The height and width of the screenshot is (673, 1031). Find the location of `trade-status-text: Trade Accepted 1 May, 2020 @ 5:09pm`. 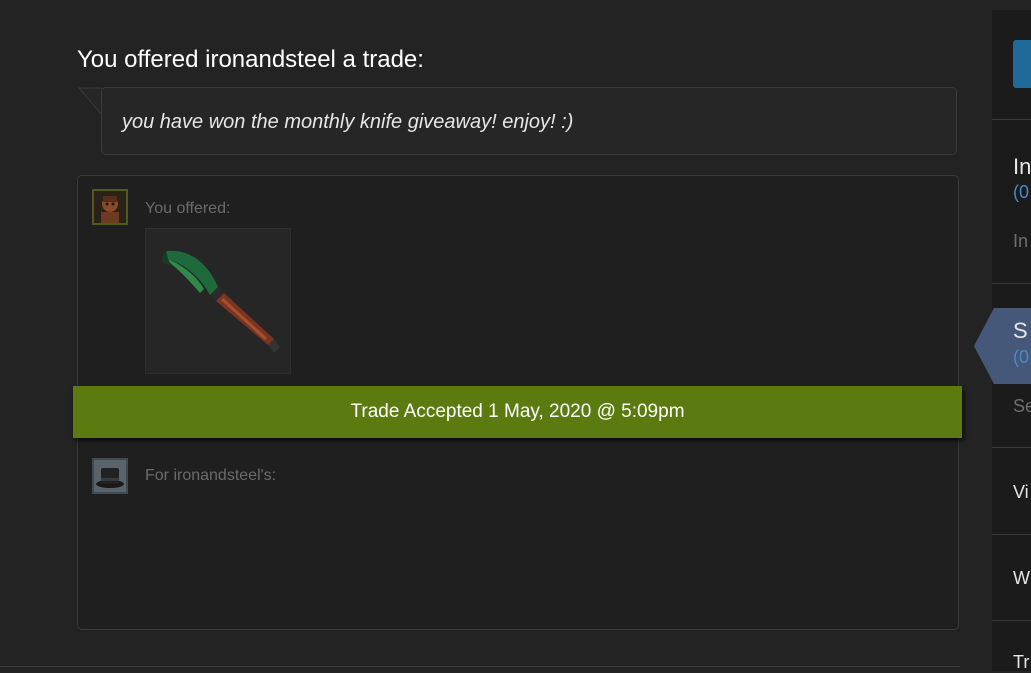

trade-status-text: Trade Accepted 1 May, 2020 @ 5:09pm is located at coordinates (517, 411).